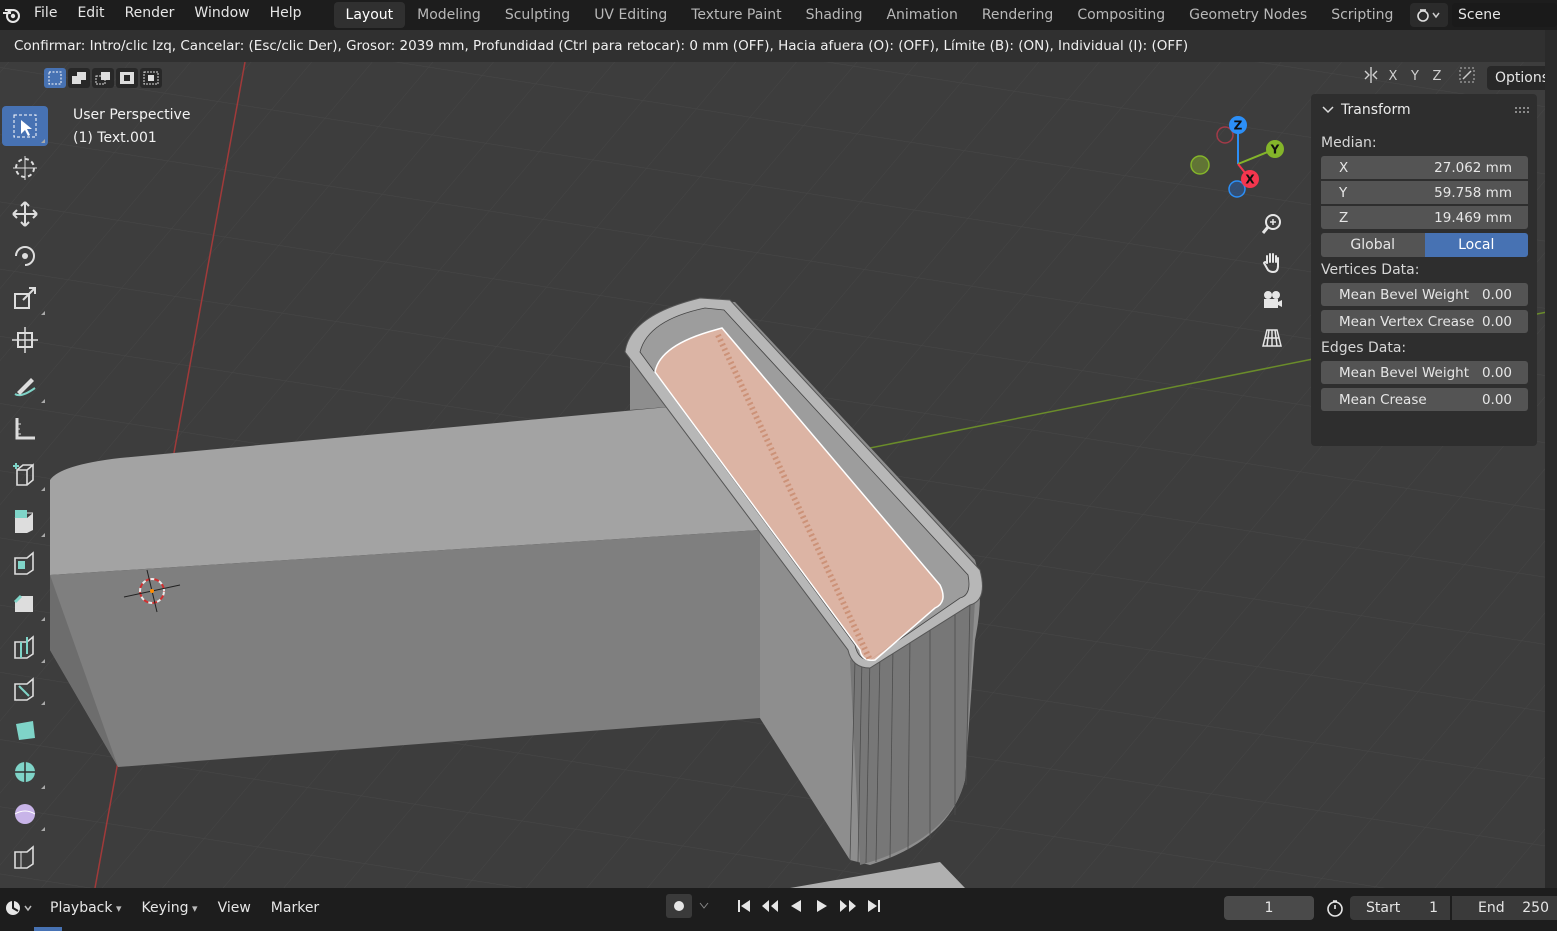 This screenshot has width=1557, height=931. Describe the element at coordinates (221, 15) in the screenshot. I see `menu-window: Window` at that location.